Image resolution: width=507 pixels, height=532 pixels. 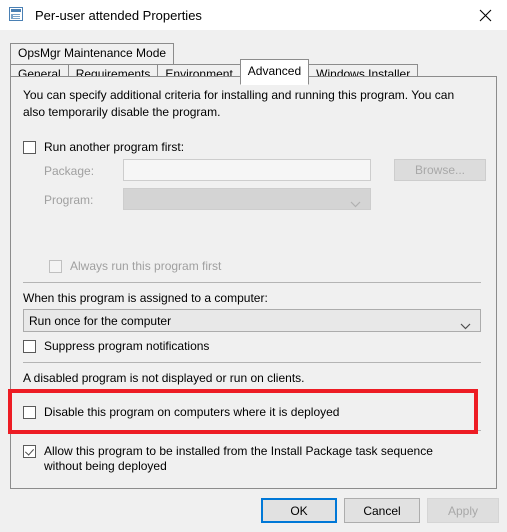 I want to click on always-run-first-checkbox: Always run this program first, so click(x=135, y=266).